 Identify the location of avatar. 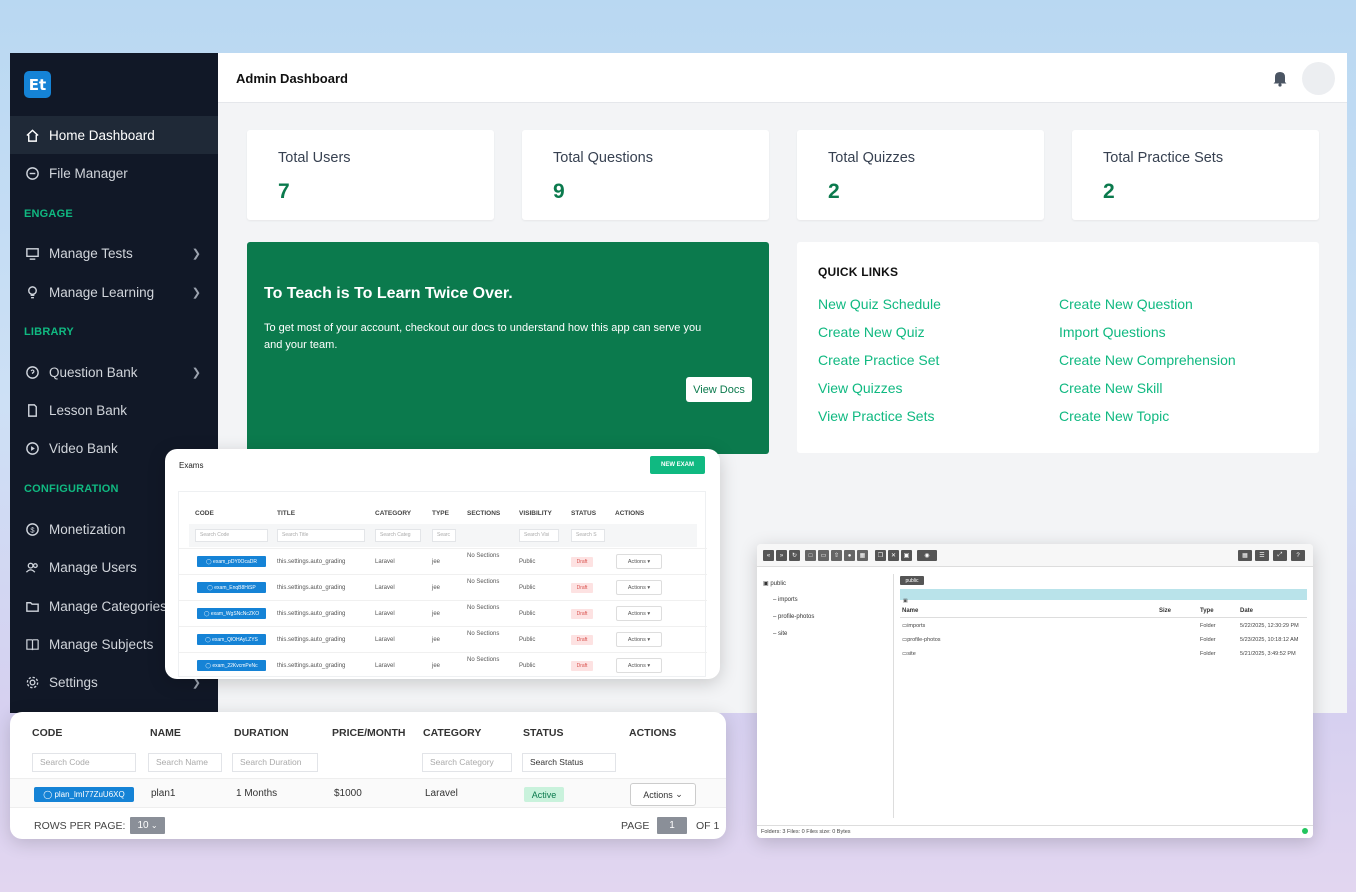
(1318, 78).